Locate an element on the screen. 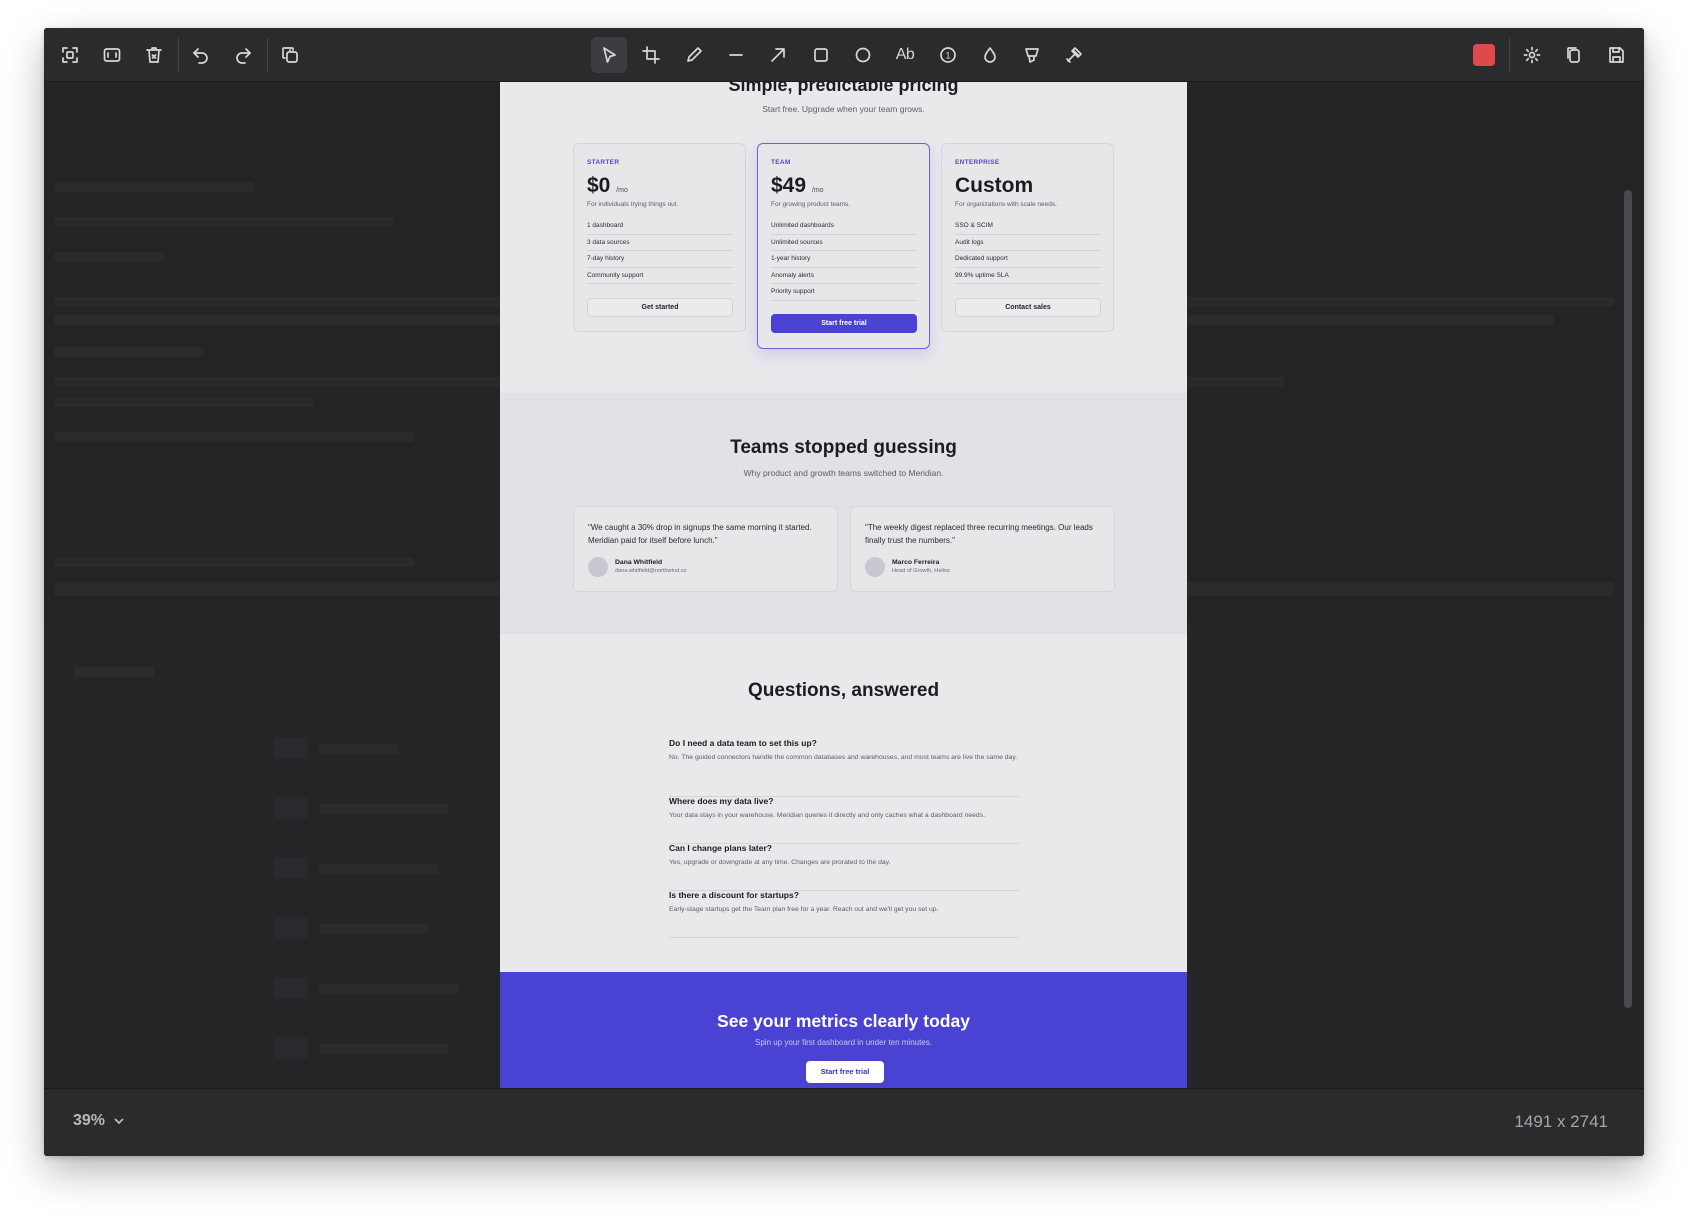  plan-description: For growing product teams. is located at coordinates (811, 204).